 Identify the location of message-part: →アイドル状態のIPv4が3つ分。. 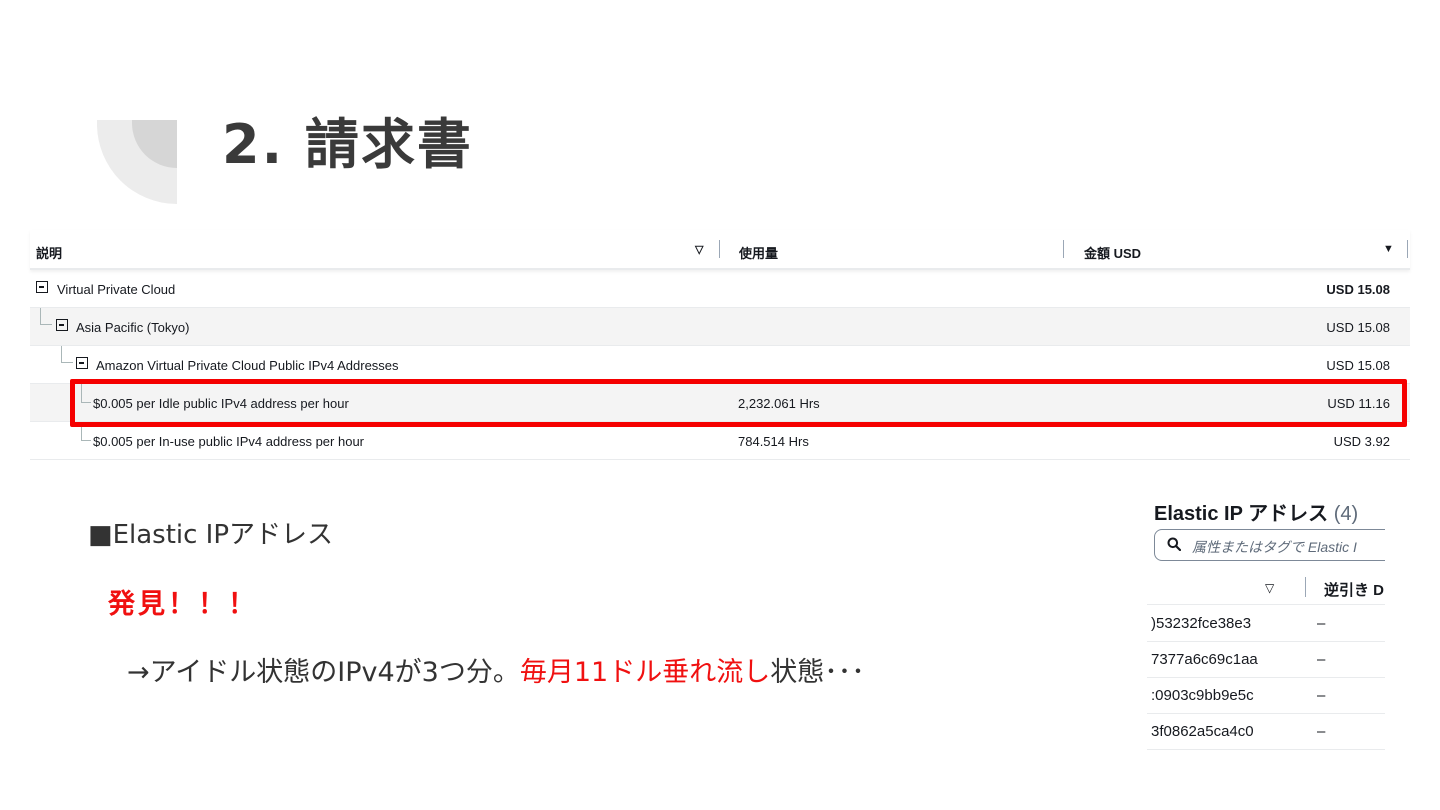
(323, 672).